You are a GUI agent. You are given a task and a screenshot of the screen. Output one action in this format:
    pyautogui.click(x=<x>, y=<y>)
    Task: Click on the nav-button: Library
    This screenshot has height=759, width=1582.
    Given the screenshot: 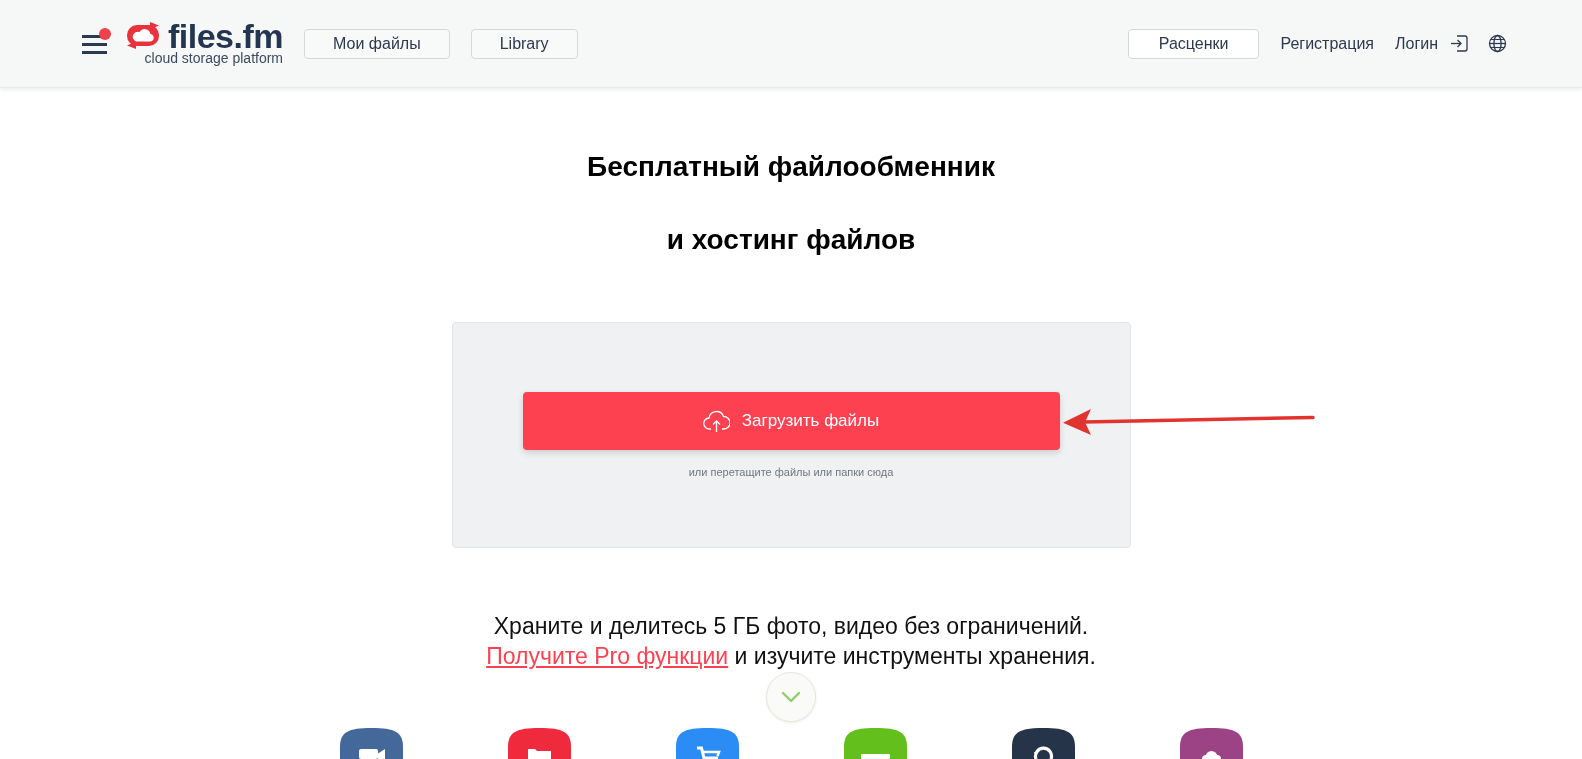 What is the action you would take?
    pyautogui.click(x=524, y=43)
    